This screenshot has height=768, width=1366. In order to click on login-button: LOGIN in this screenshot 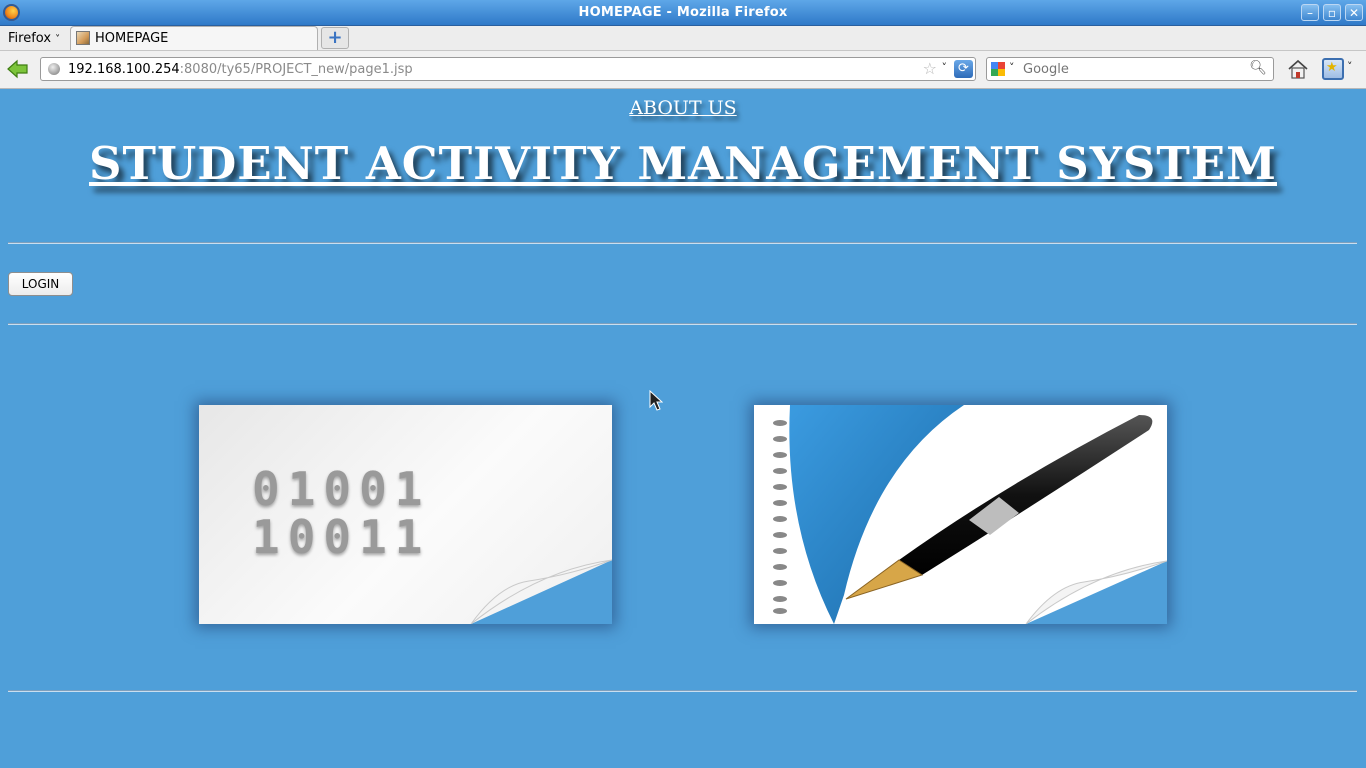, I will do `click(40, 284)`.